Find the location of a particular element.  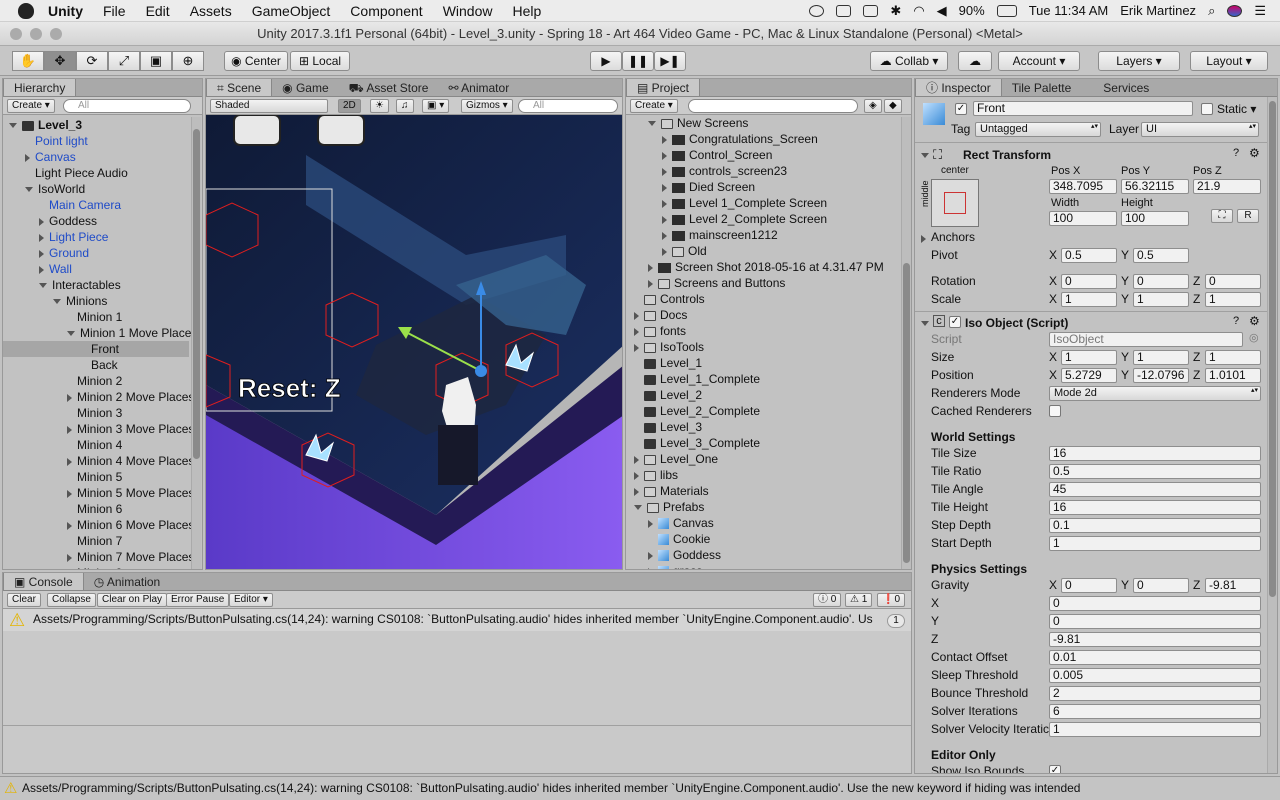

gravity-y-field: 0 is located at coordinates (1161, 585).